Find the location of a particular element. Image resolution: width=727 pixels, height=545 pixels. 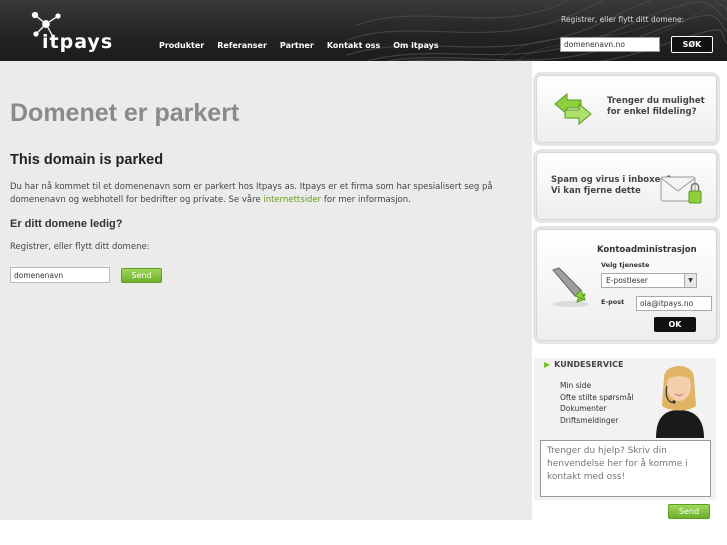

nav-item-references: Referanser is located at coordinates (242, 45).